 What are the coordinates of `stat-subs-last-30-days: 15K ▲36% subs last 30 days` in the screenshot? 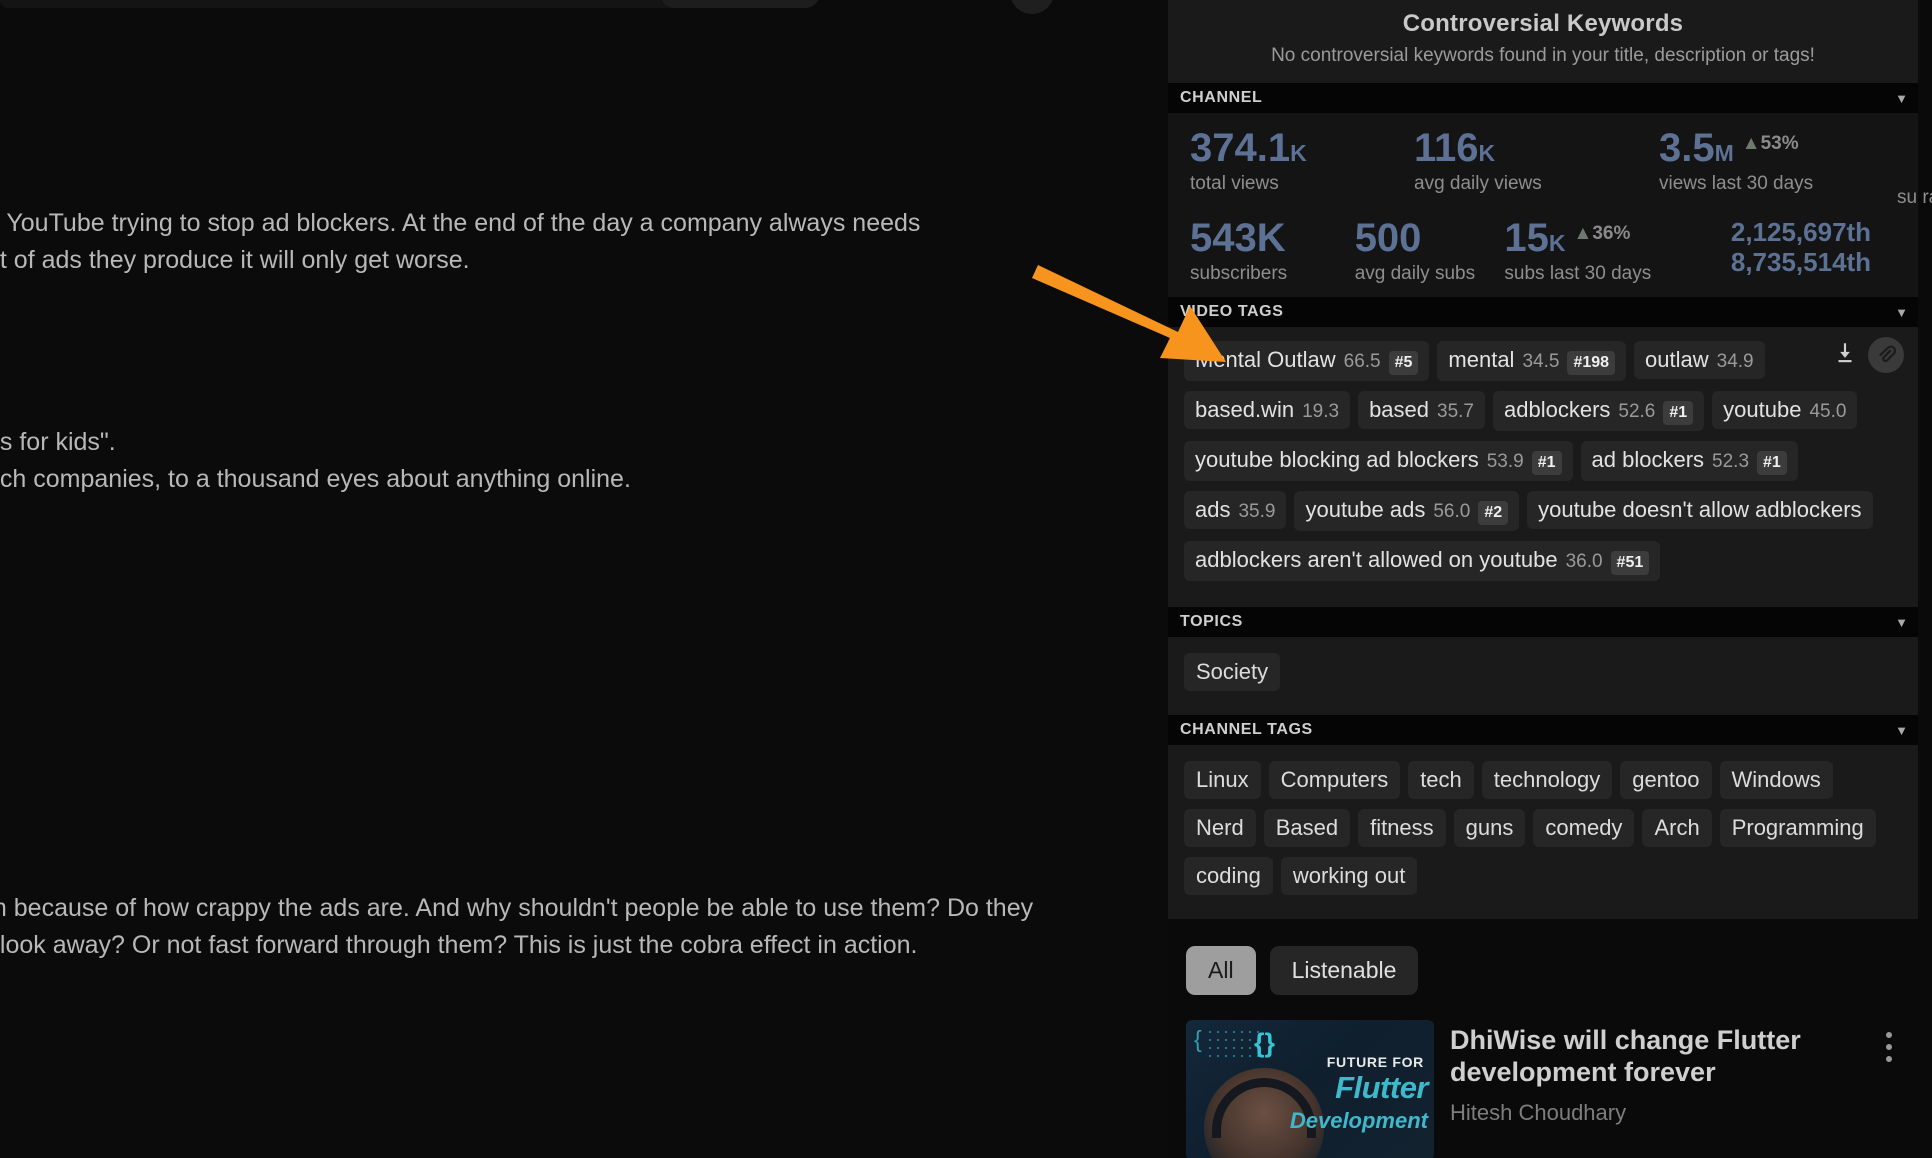 It's located at (1617, 251).